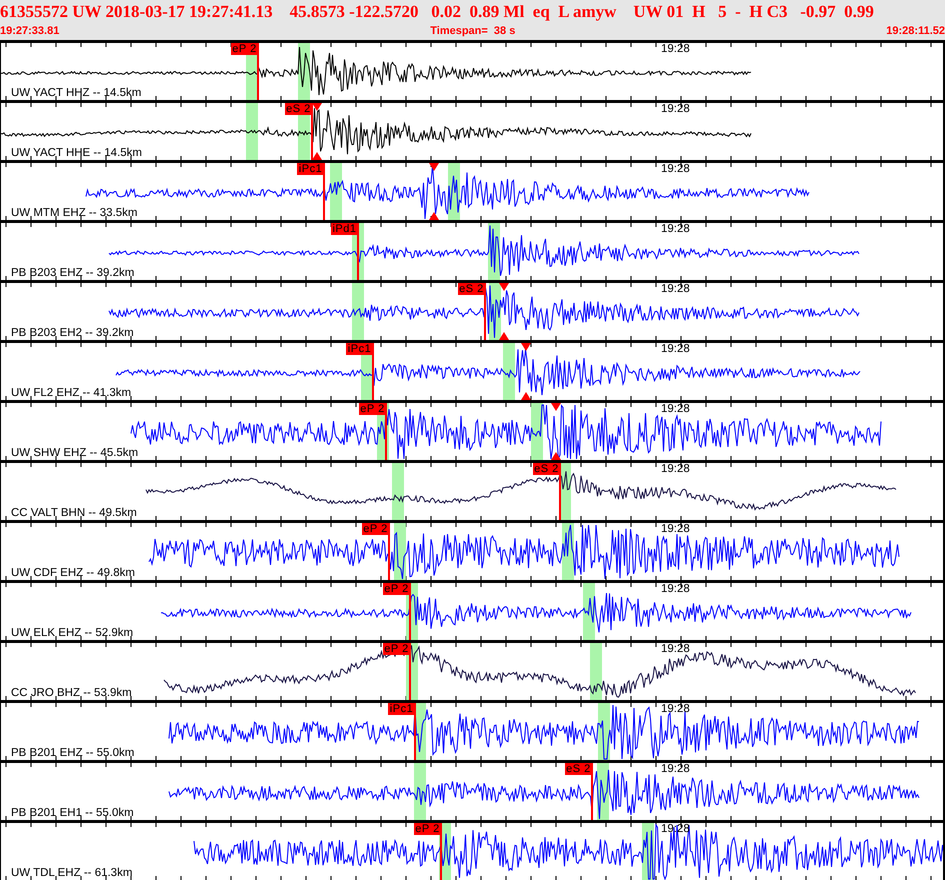 This screenshot has height=880, width=945. Describe the element at coordinates (74, 213) in the screenshot. I see `station-label: UW MTM EHZ -- 33.5km` at that location.